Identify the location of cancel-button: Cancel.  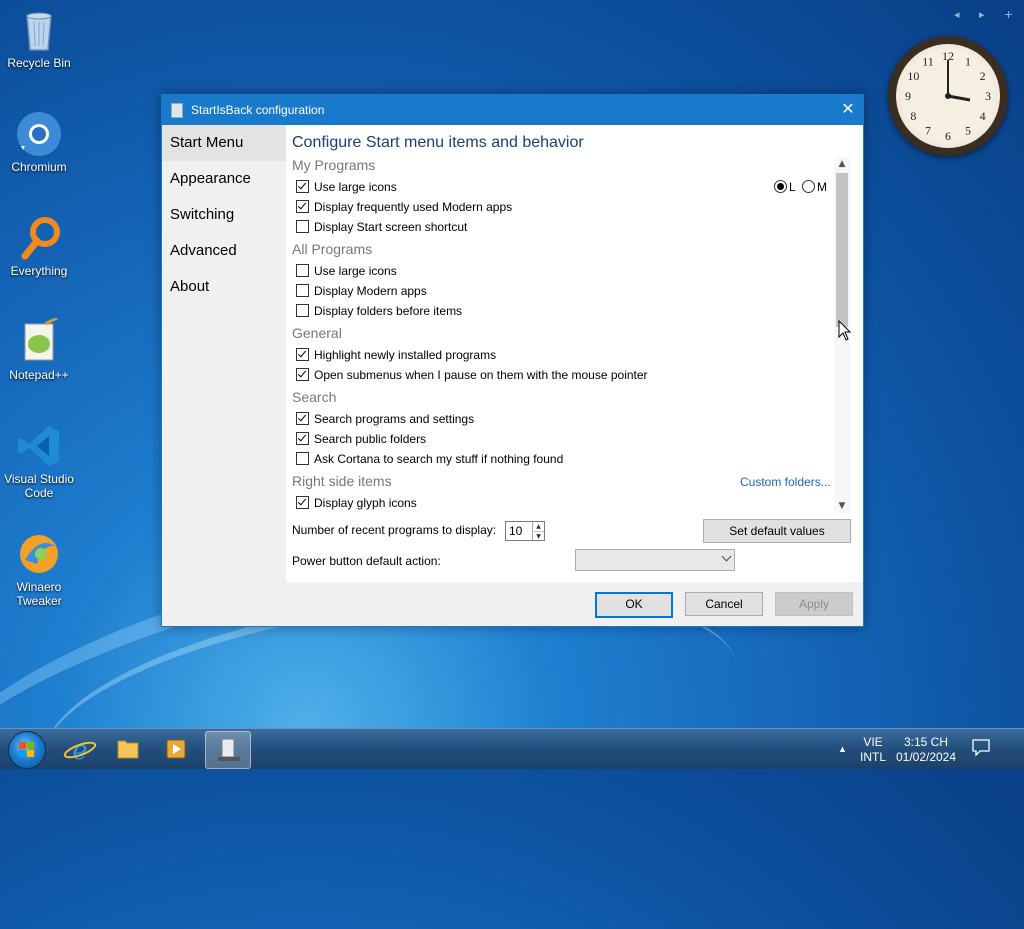
(724, 604).